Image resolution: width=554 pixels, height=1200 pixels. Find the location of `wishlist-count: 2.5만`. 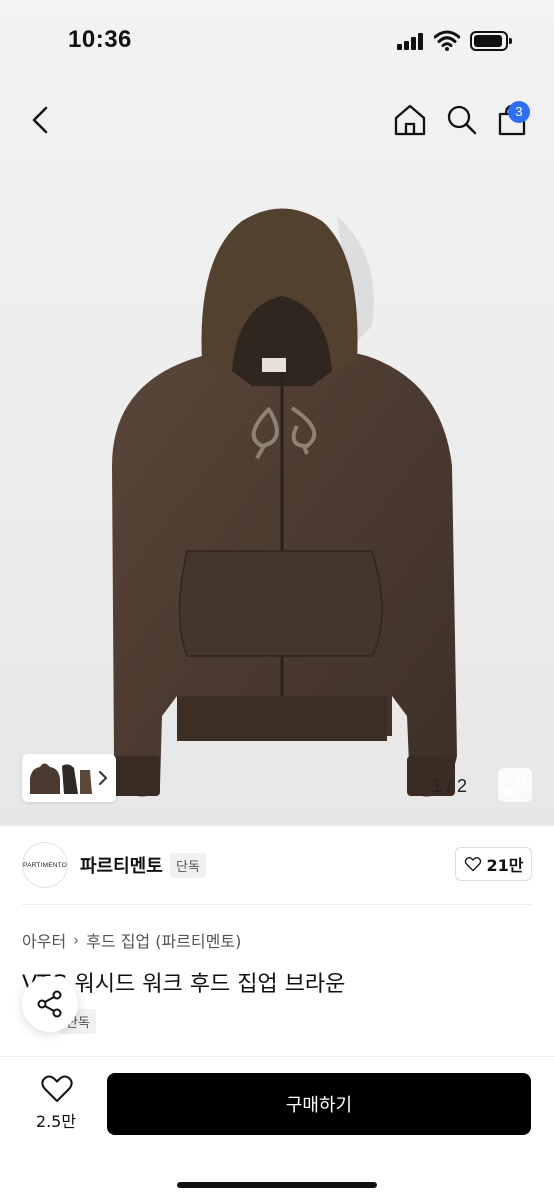

wishlist-count: 2.5만 is located at coordinates (56, 1121).